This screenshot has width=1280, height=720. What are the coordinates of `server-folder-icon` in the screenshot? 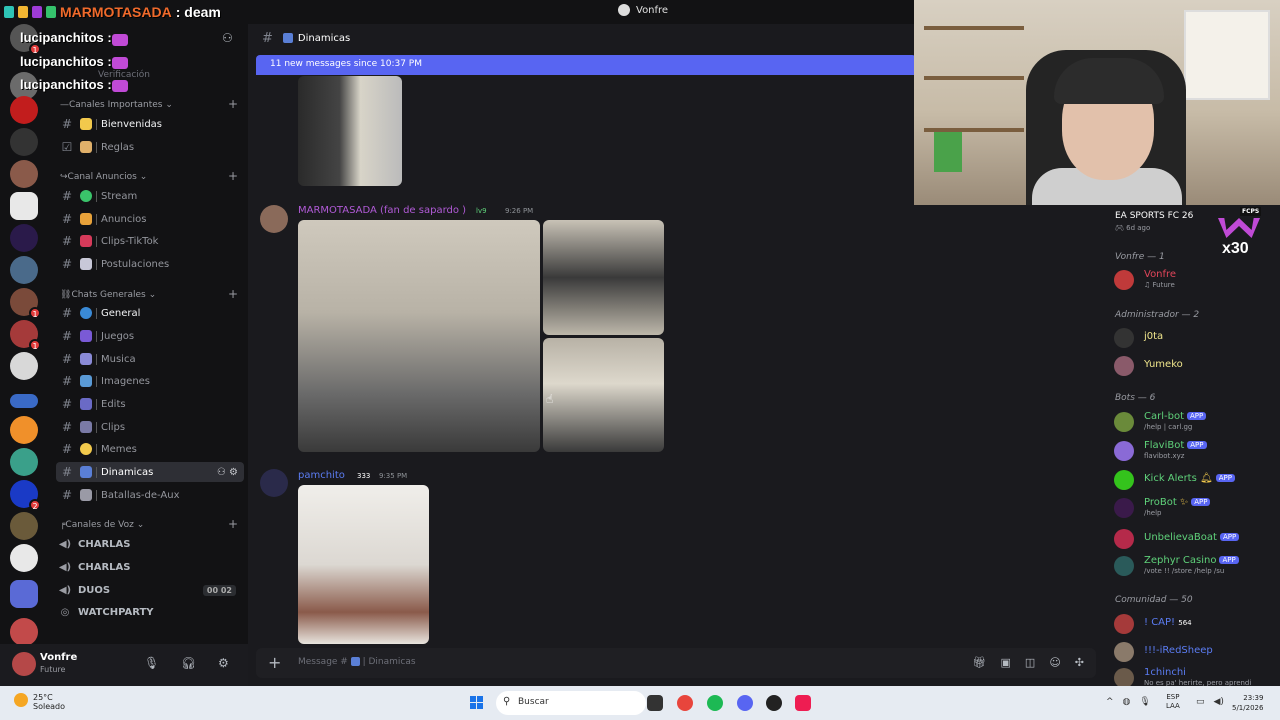 It's located at (24, 594).